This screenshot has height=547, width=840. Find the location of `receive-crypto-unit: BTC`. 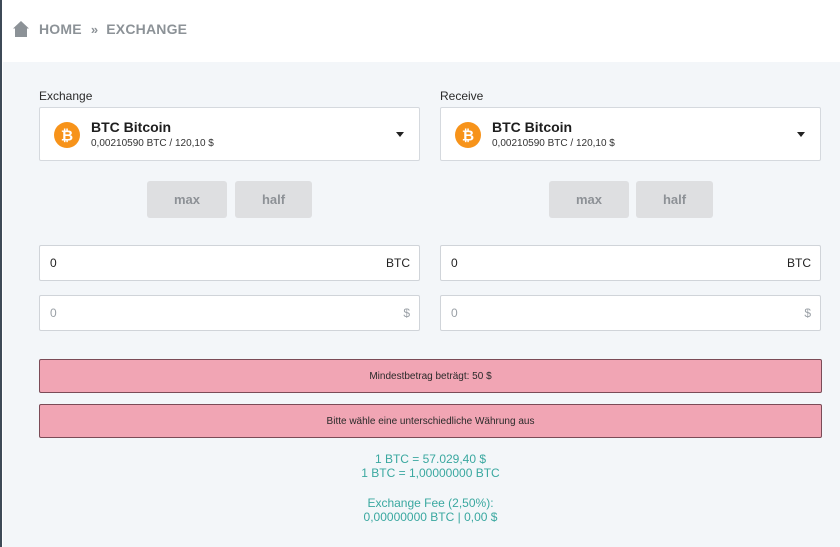

receive-crypto-unit: BTC is located at coordinates (799, 263).